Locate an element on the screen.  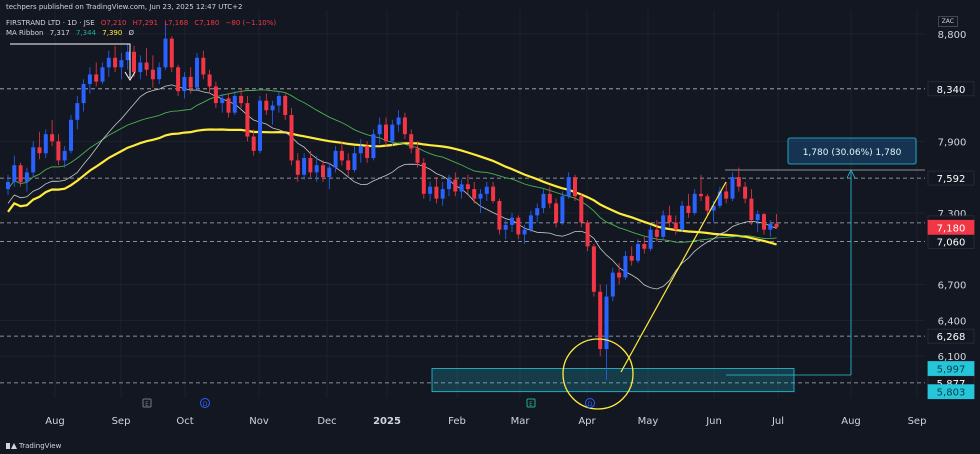
time-tick-label: Mar is located at coordinates (521, 421).